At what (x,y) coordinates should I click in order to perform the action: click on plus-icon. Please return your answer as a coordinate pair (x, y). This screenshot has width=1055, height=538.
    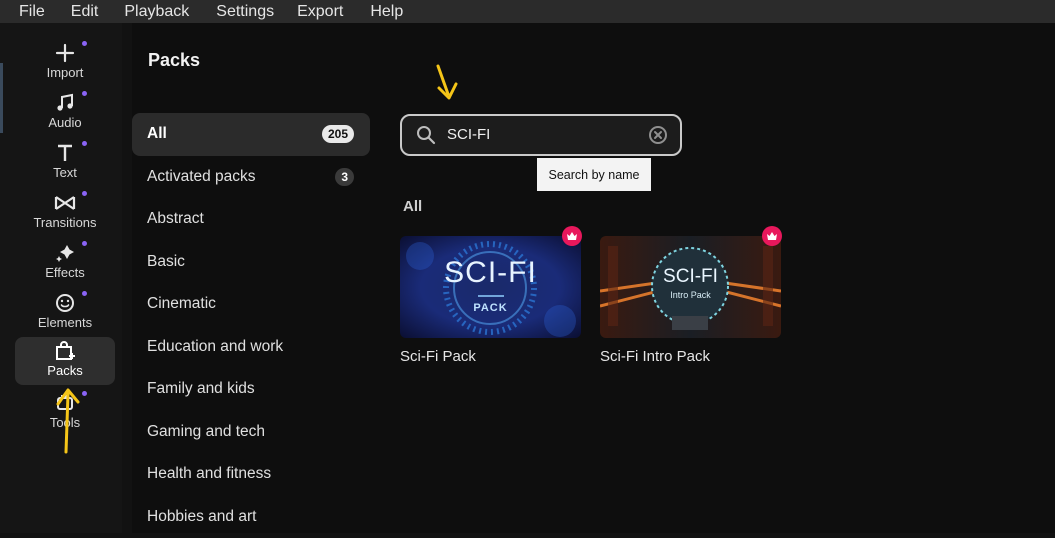
    Looking at the image, I should click on (65, 53).